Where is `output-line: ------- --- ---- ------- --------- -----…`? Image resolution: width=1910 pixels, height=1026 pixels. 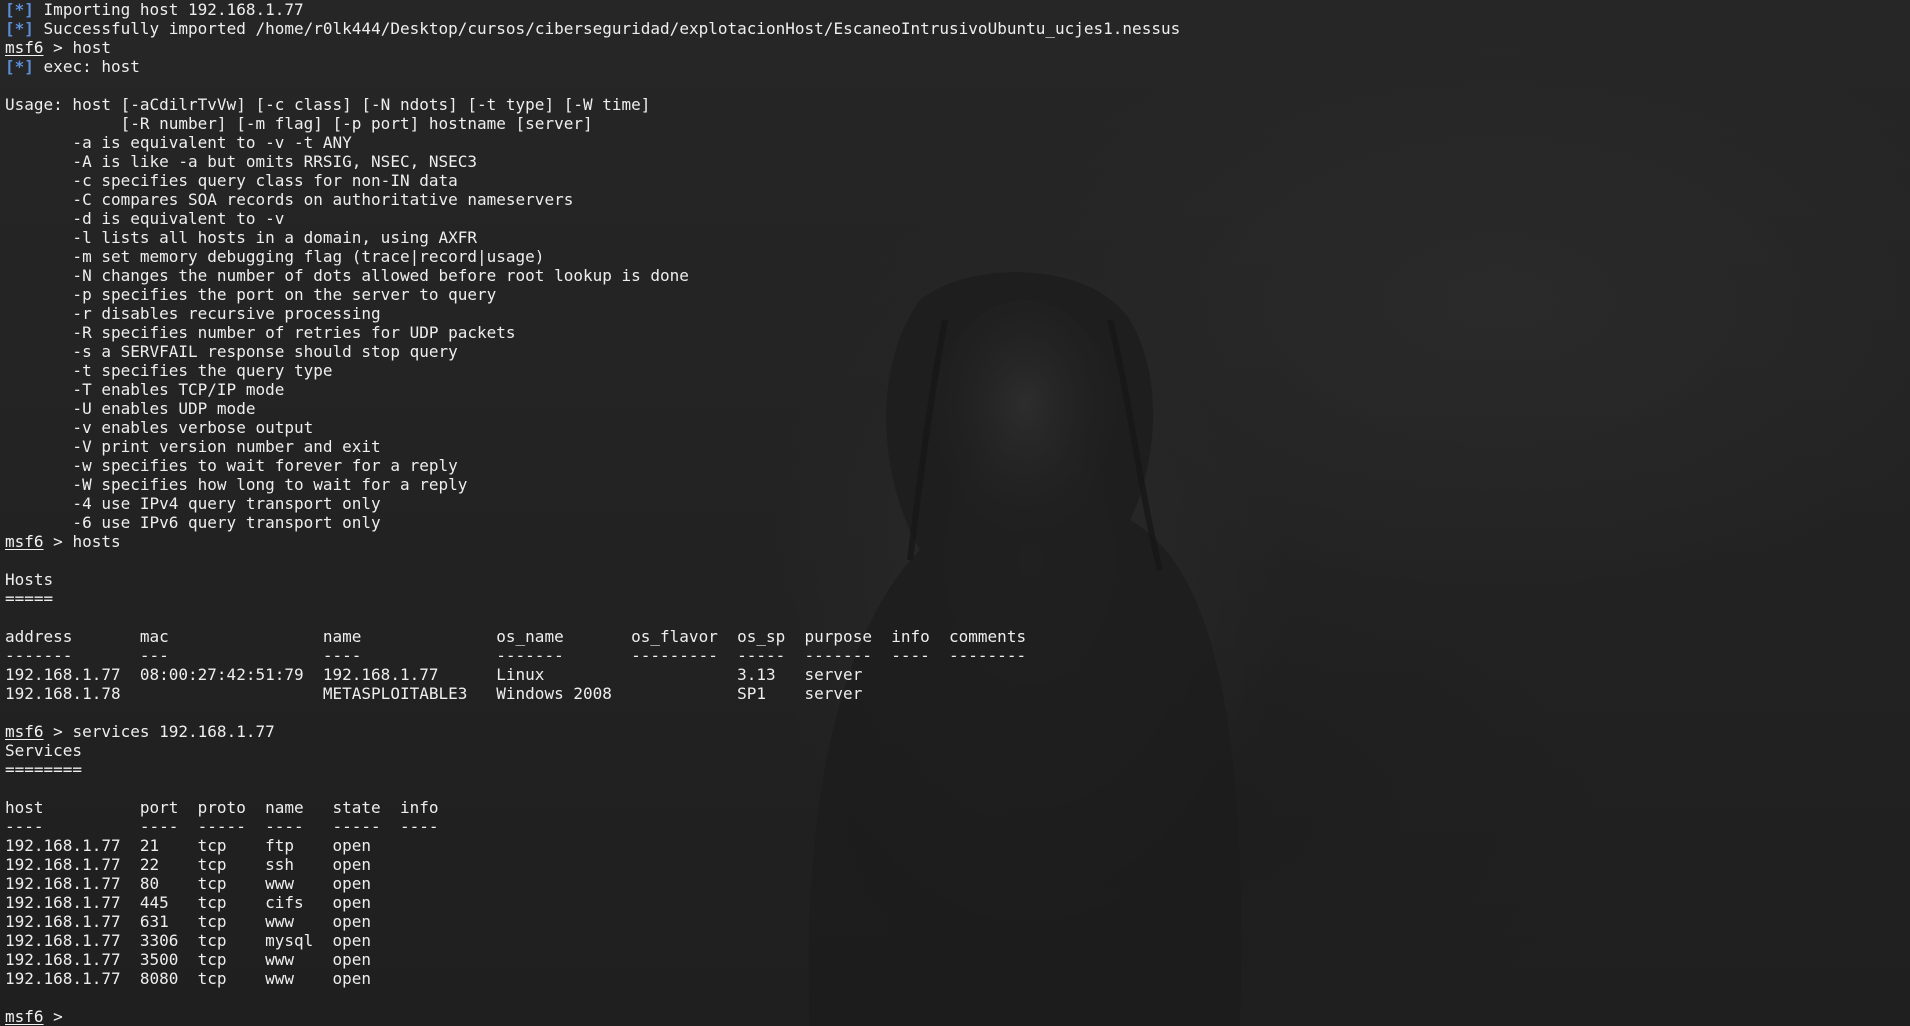 output-line: ------- --- ---- ------- --------- -----… is located at coordinates (592, 655).